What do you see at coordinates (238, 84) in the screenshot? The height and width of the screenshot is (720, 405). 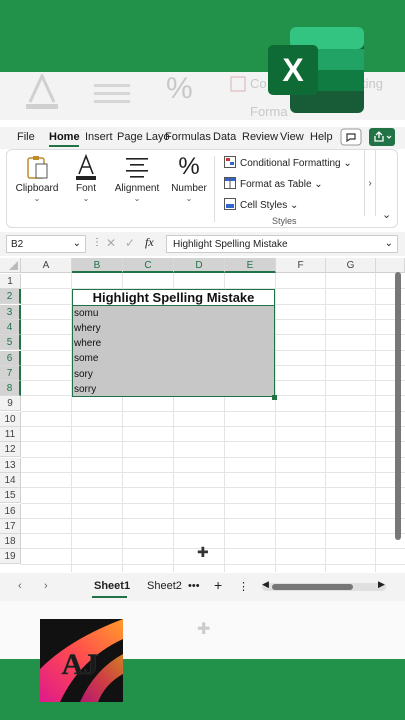 I see `cond-format-icon-ghost` at bounding box center [238, 84].